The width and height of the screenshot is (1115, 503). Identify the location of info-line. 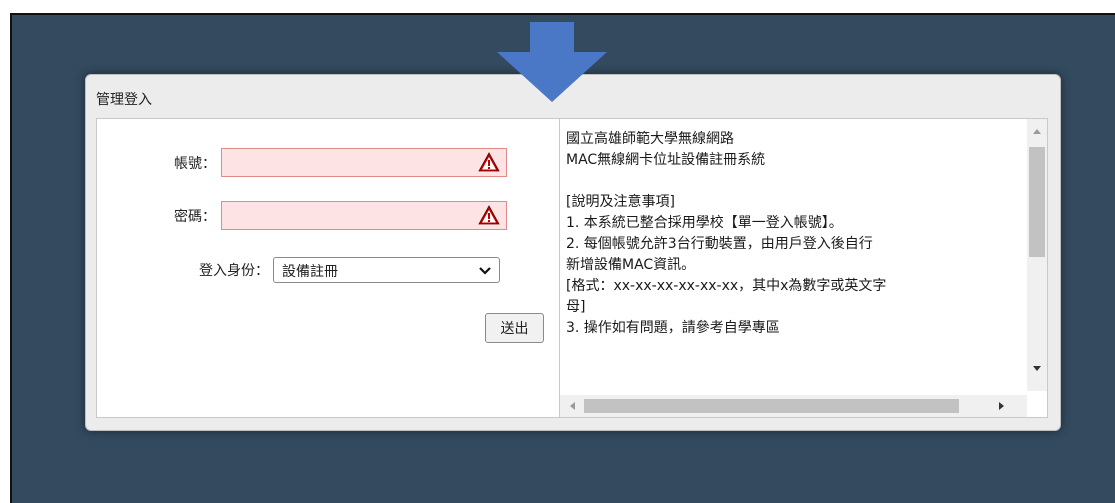
(786, 181).